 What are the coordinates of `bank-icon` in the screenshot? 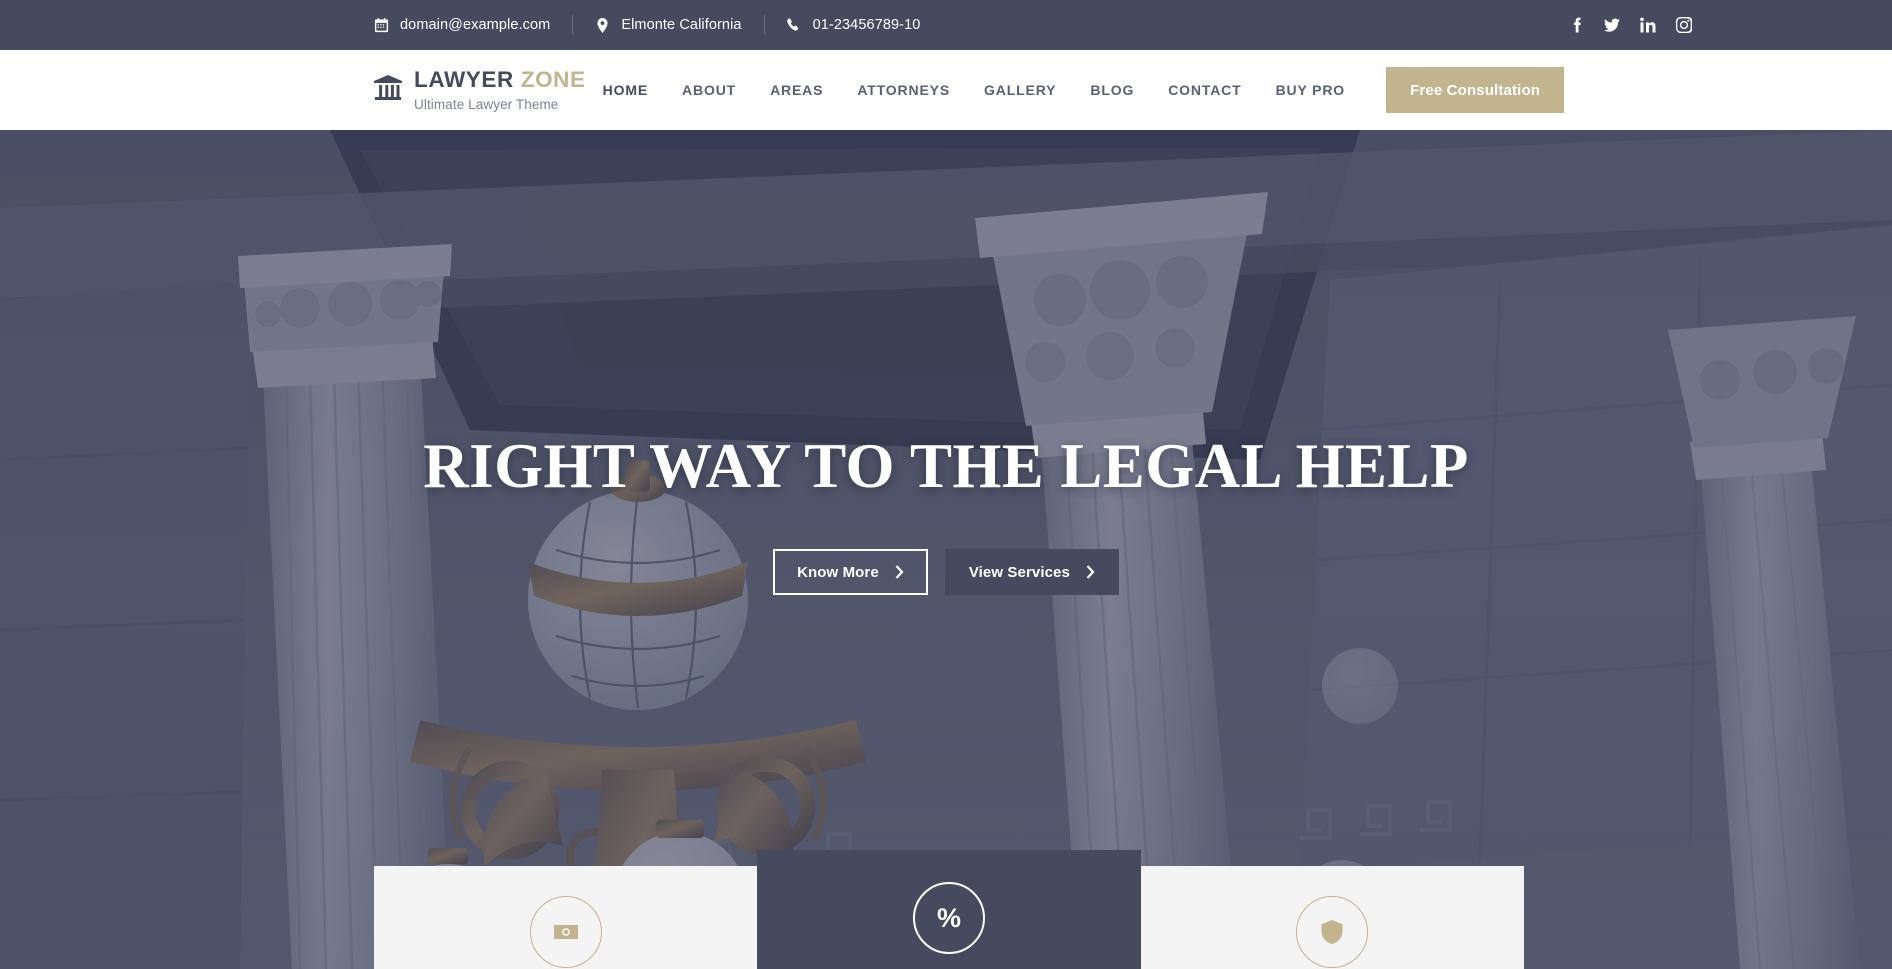 It's located at (388, 90).